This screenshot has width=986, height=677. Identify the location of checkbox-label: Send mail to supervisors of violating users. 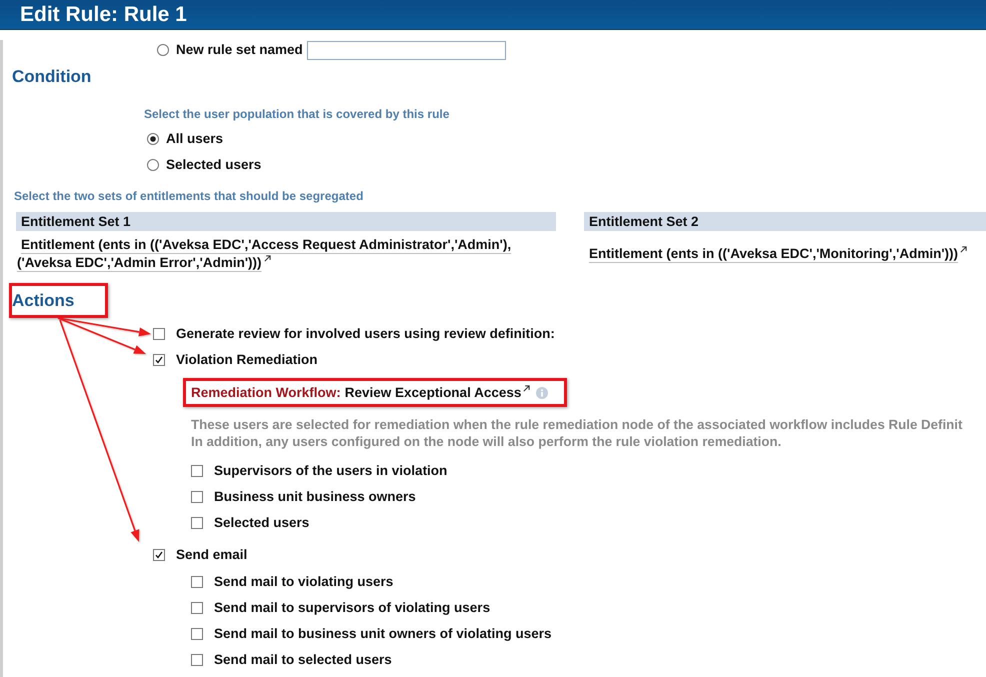
(352, 608).